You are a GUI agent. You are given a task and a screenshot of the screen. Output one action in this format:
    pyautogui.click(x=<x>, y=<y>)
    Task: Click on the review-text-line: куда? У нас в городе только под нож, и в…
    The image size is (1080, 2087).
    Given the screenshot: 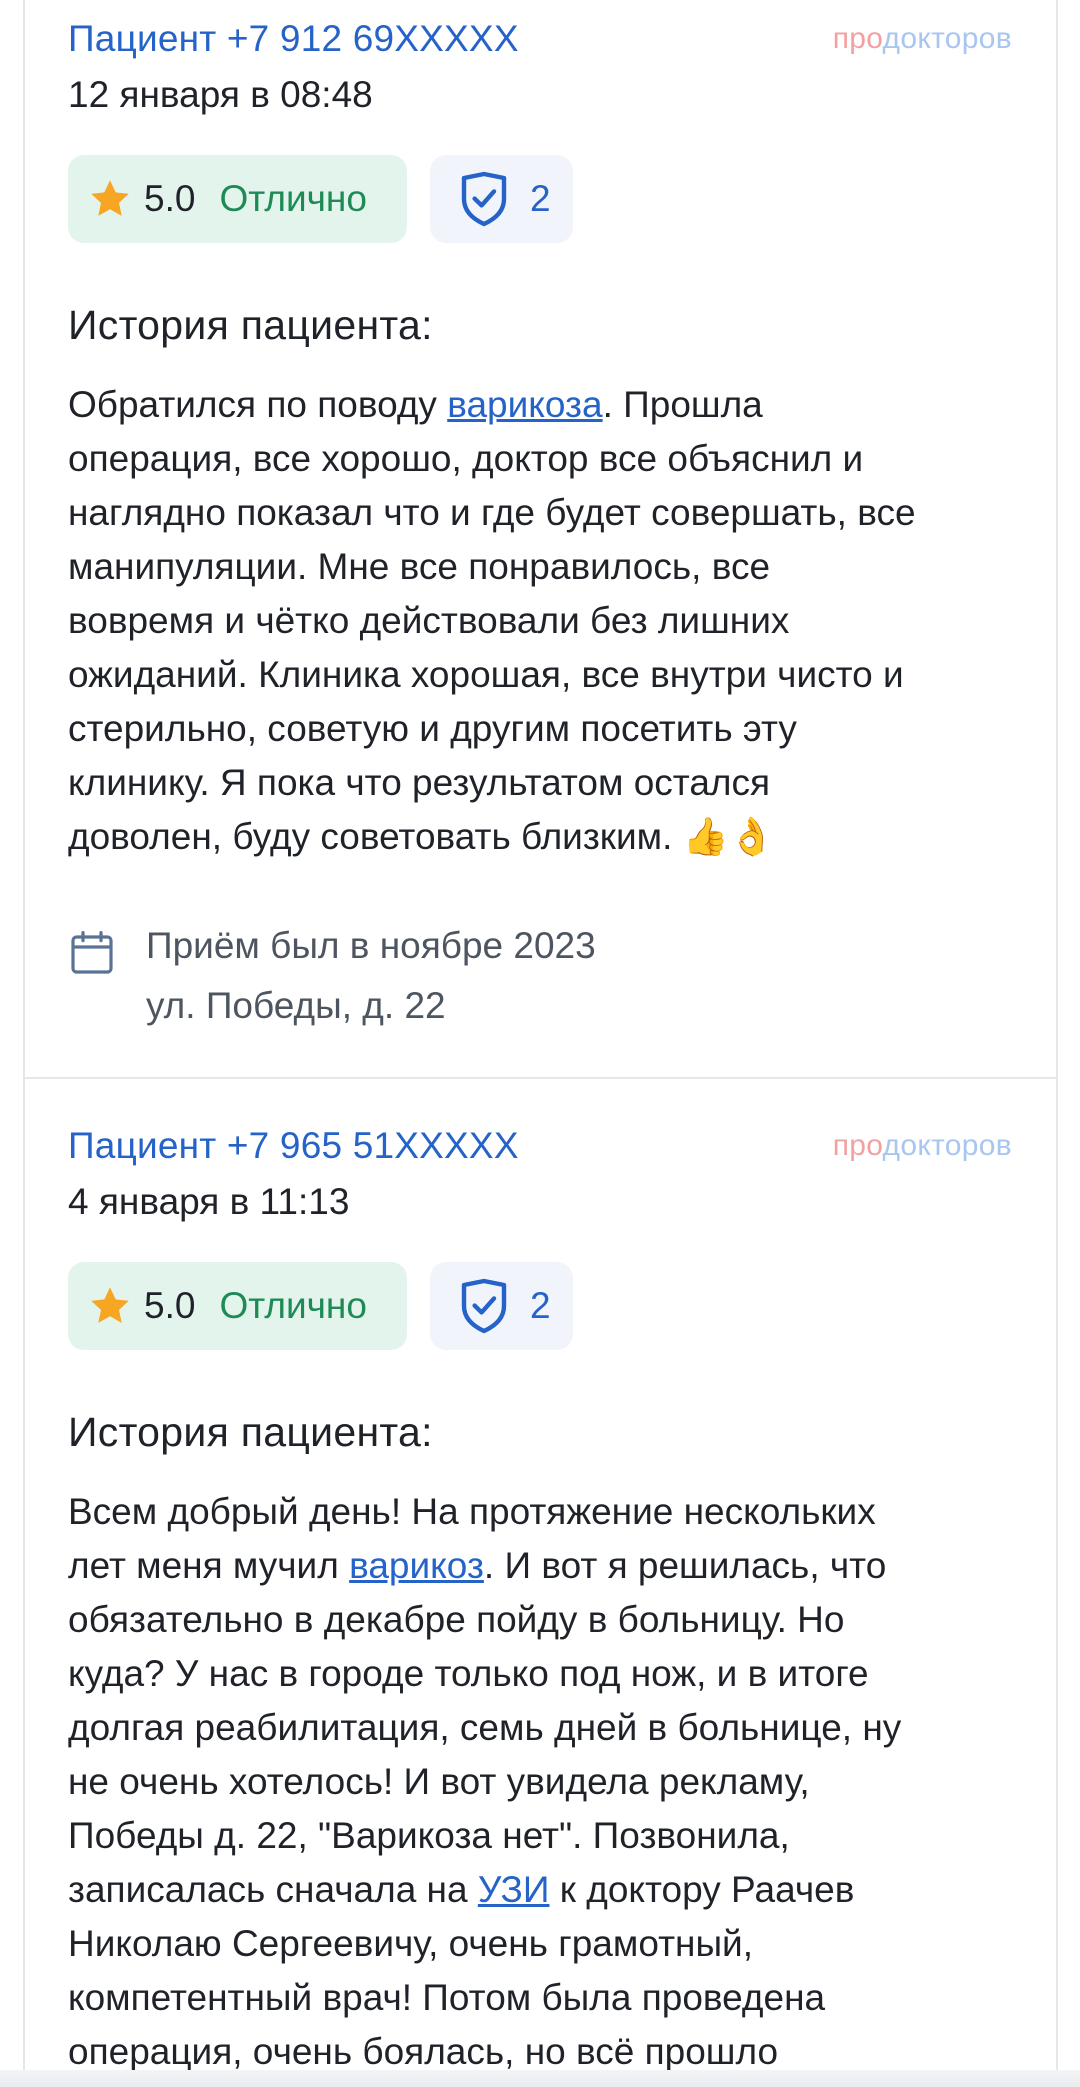 What is the action you would take?
    pyautogui.click(x=468, y=1673)
    